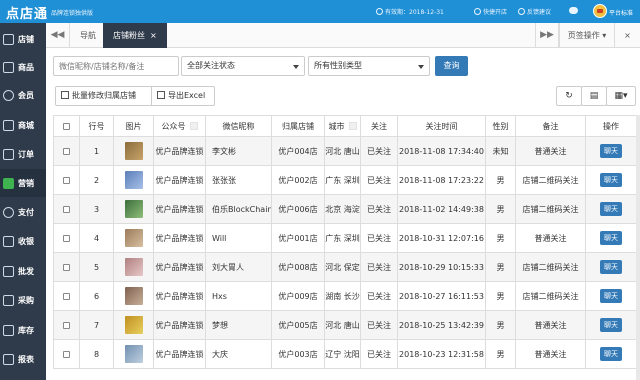  I want to click on cell-account: 优户品牌连锁, so click(179, 354).